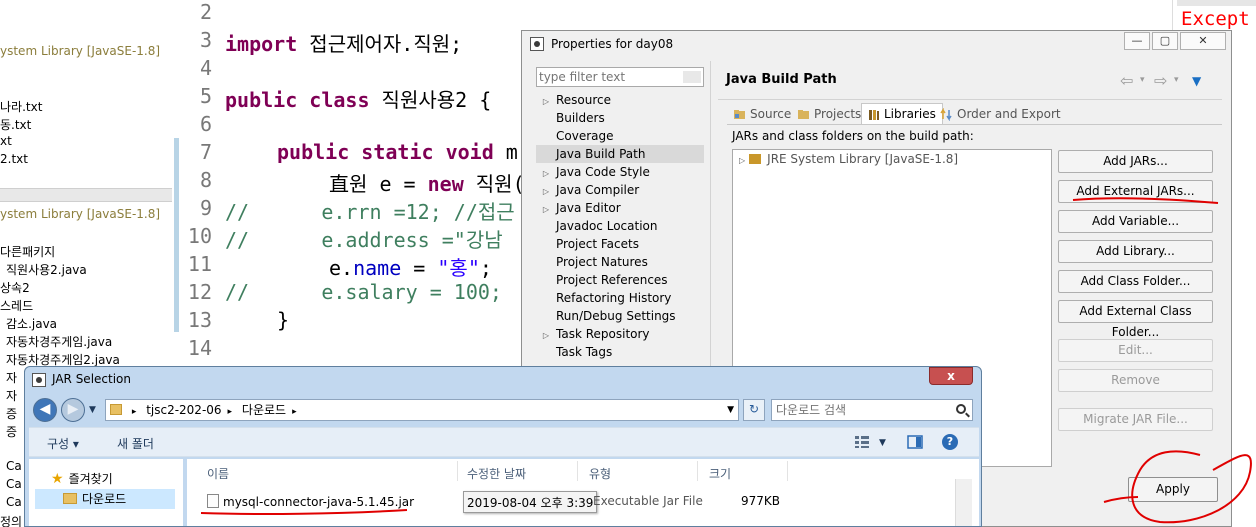  What do you see at coordinates (370, 212) in the screenshot?
I see `code-line: // e.rrn =12; //접근` at bounding box center [370, 212].